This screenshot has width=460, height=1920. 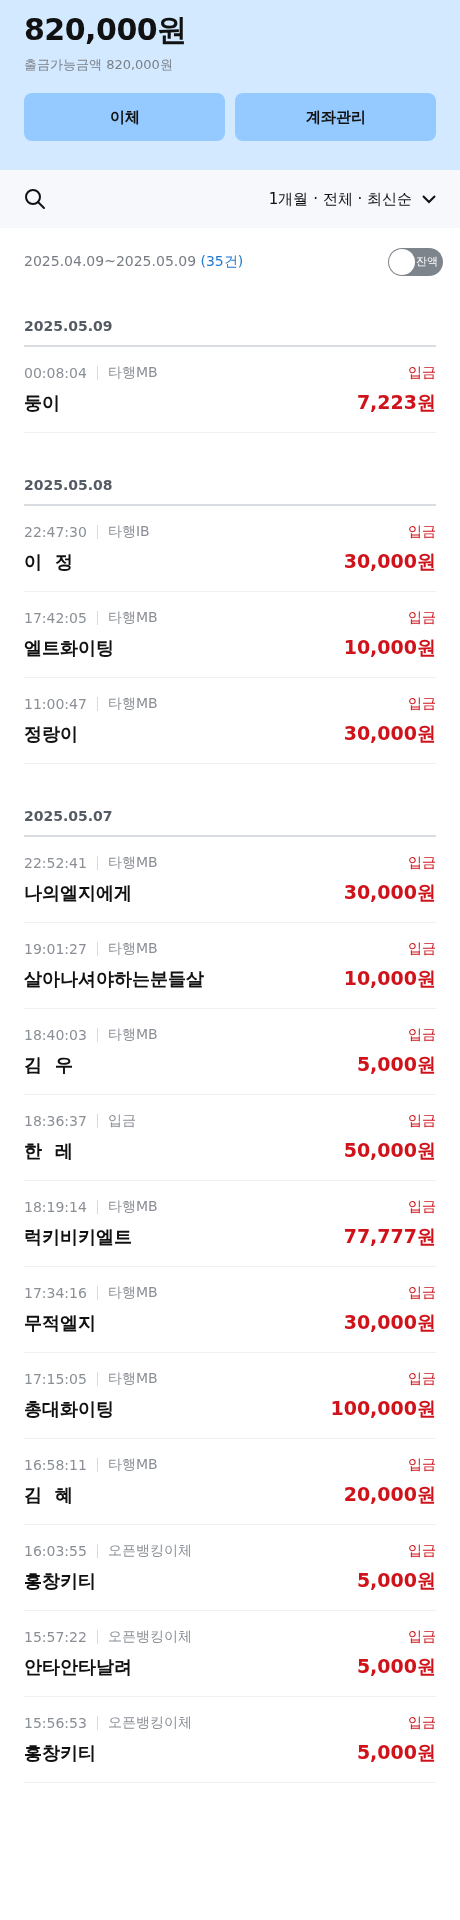 I want to click on sender-name: 이 정, so click(x=48, y=562).